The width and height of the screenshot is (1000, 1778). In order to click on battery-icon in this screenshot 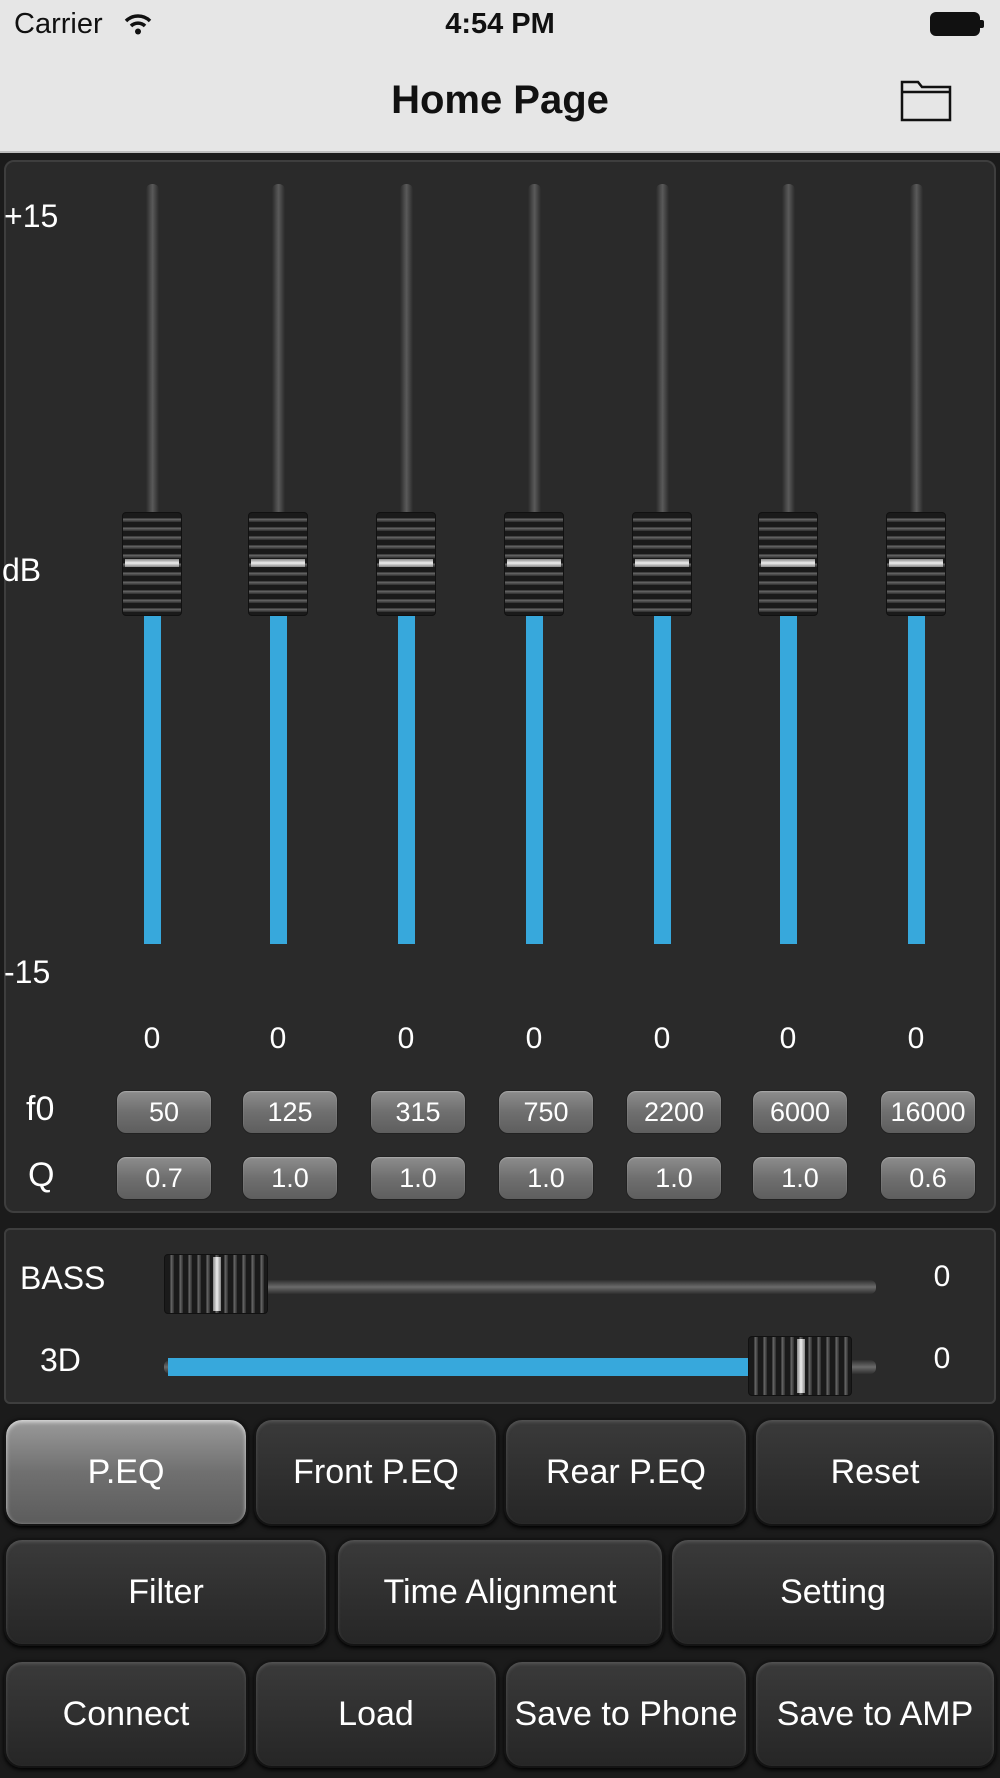, I will do `click(957, 24)`.